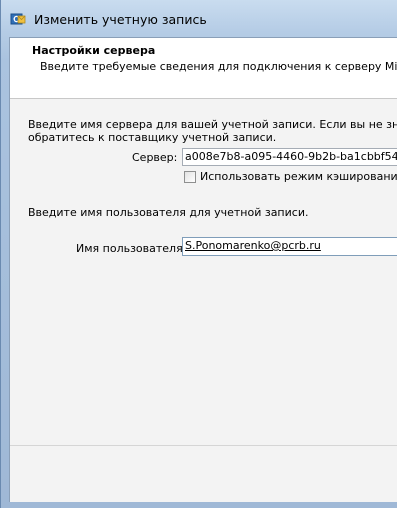 The width and height of the screenshot is (397, 508). Describe the element at coordinates (18, 19) in the screenshot. I see `outlook-account-icon` at that location.